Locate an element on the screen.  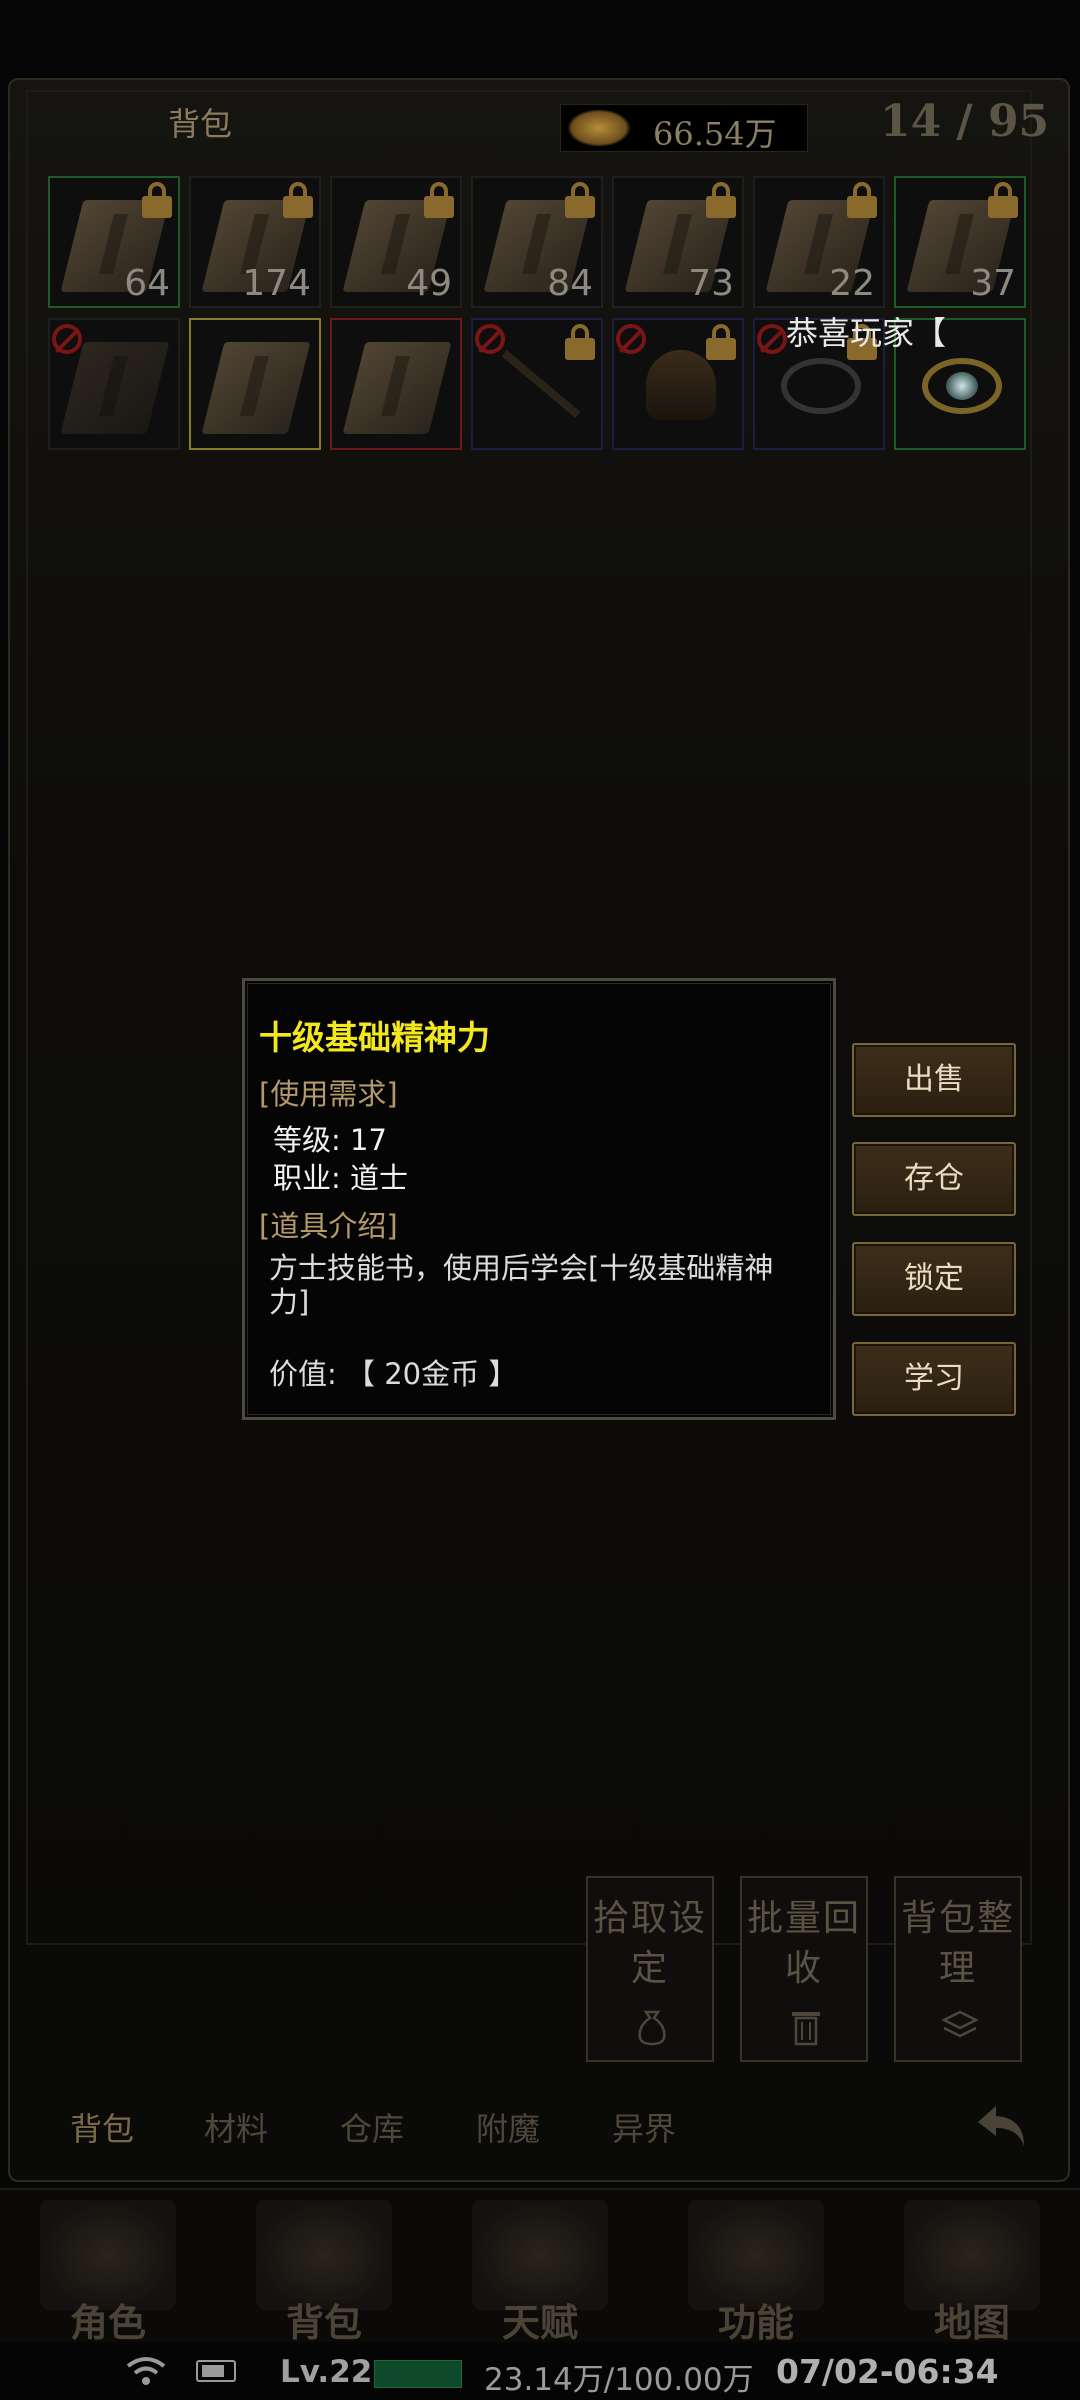
bag-icon is located at coordinates (652, 2028).